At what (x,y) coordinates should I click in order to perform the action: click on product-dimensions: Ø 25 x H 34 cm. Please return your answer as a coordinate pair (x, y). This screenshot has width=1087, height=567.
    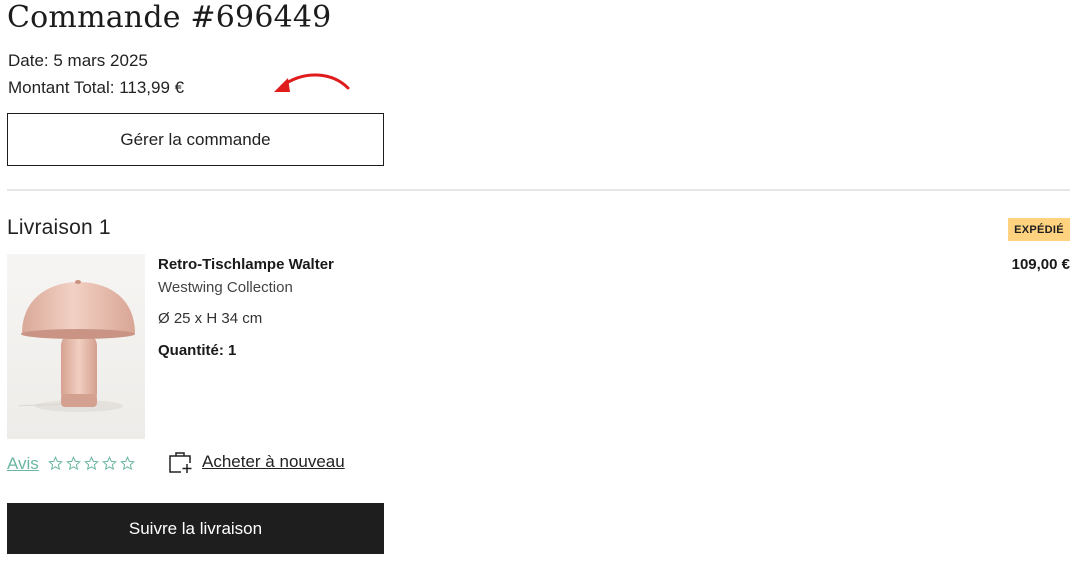
    Looking at the image, I should click on (210, 318).